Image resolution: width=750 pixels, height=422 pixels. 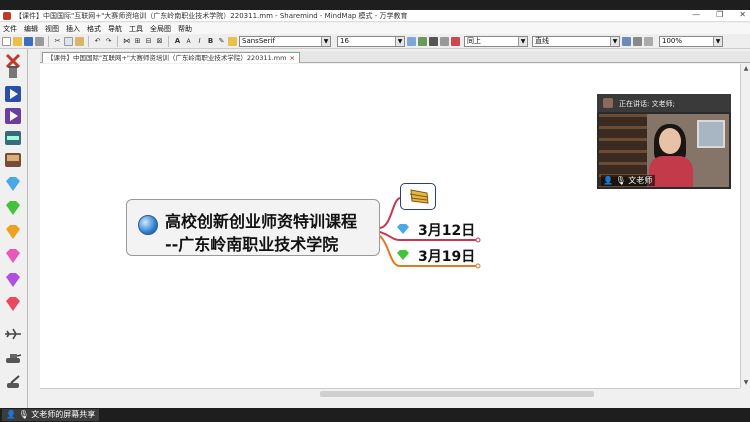 I want to click on print-icon, so click(x=39, y=41).